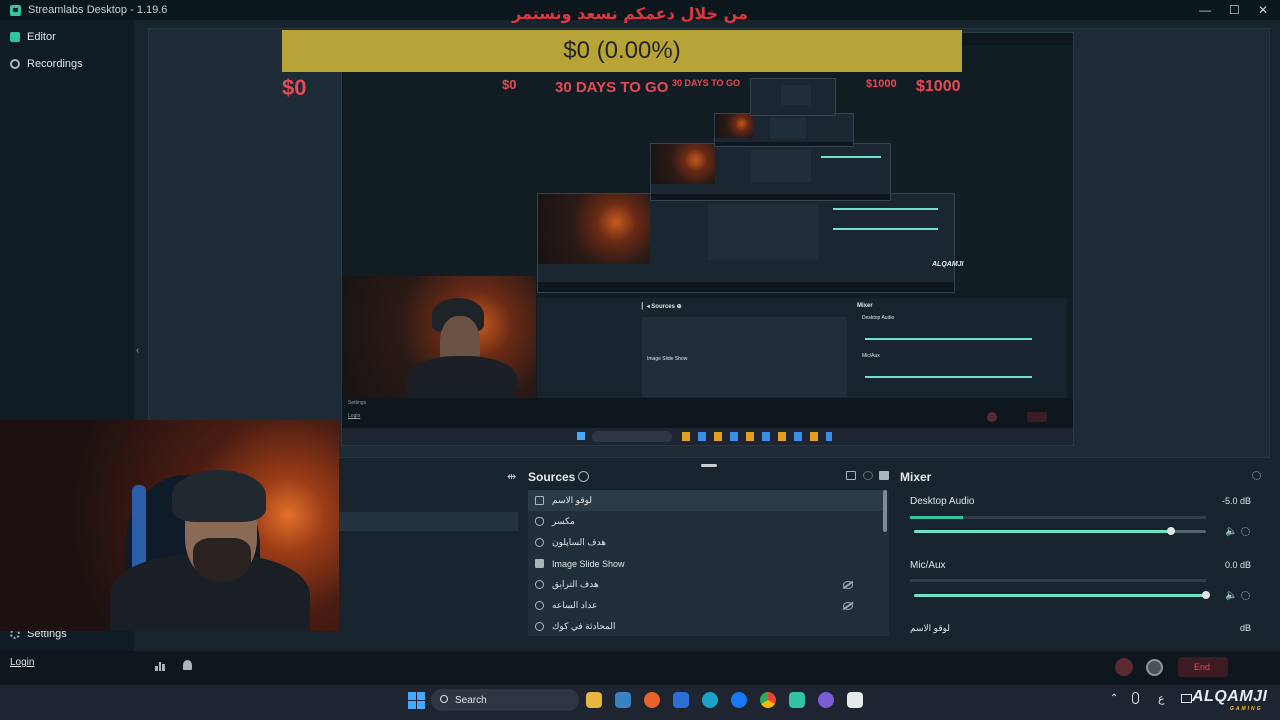 The height and width of the screenshot is (720, 1280). What do you see at coordinates (294, 87) in the screenshot?
I see `goal-start-amount: $0` at bounding box center [294, 87].